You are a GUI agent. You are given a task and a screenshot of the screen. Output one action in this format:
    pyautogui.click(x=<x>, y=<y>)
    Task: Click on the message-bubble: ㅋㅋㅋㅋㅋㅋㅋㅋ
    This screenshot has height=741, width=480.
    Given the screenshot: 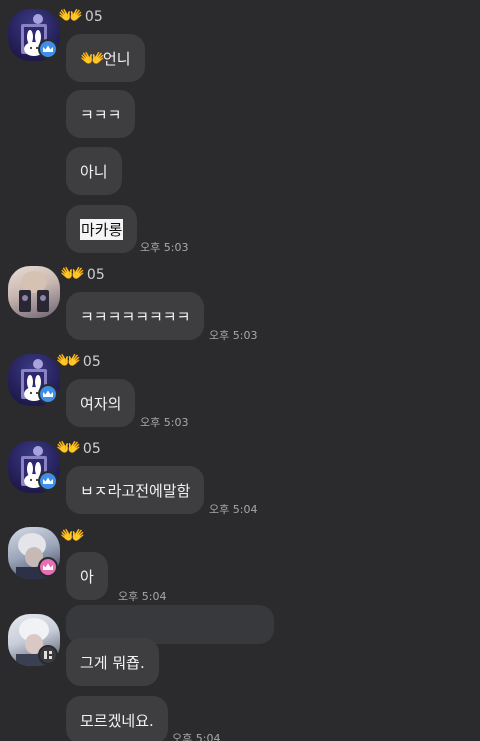 What is the action you would take?
    pyautogui.click(x=135, y=316)
    